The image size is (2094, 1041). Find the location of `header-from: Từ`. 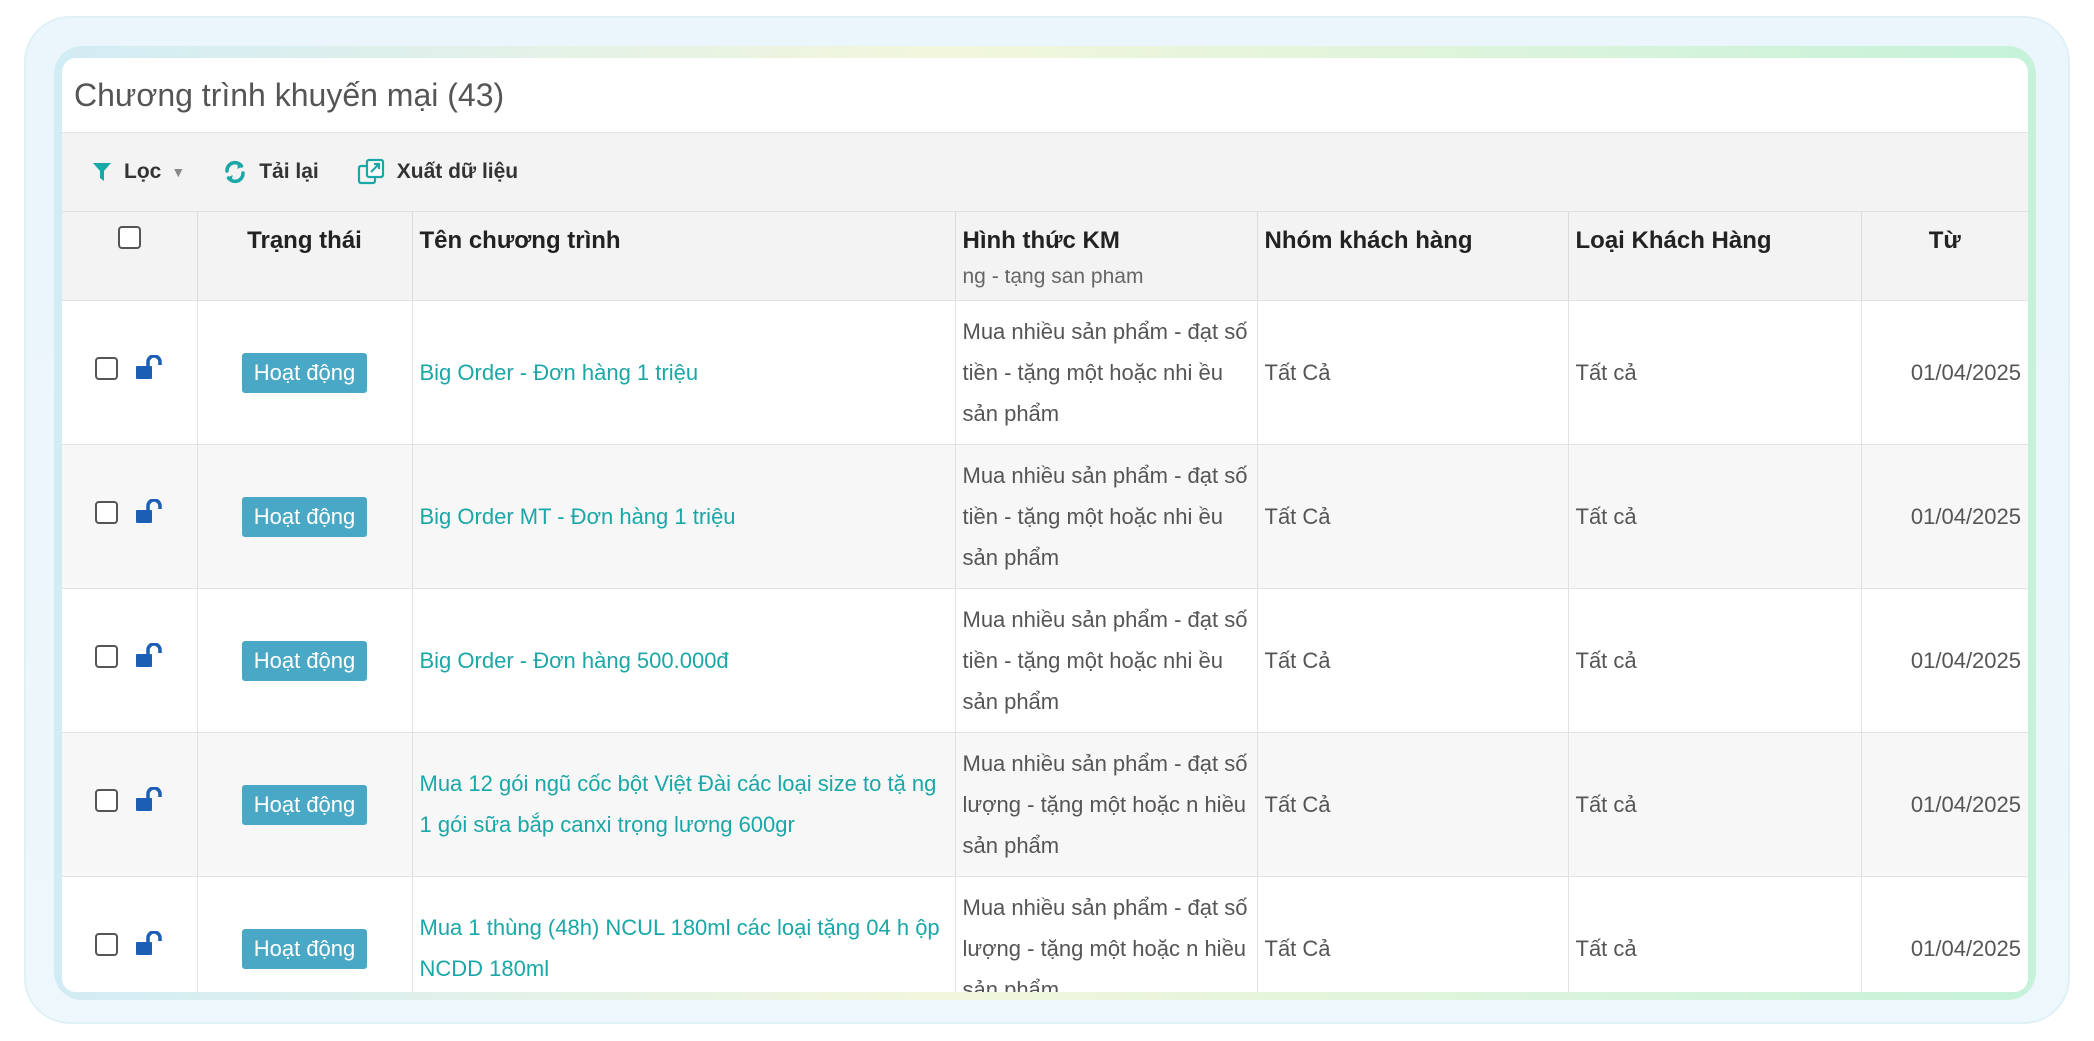

header-from: Từ is located at coordinates (1944, 241).